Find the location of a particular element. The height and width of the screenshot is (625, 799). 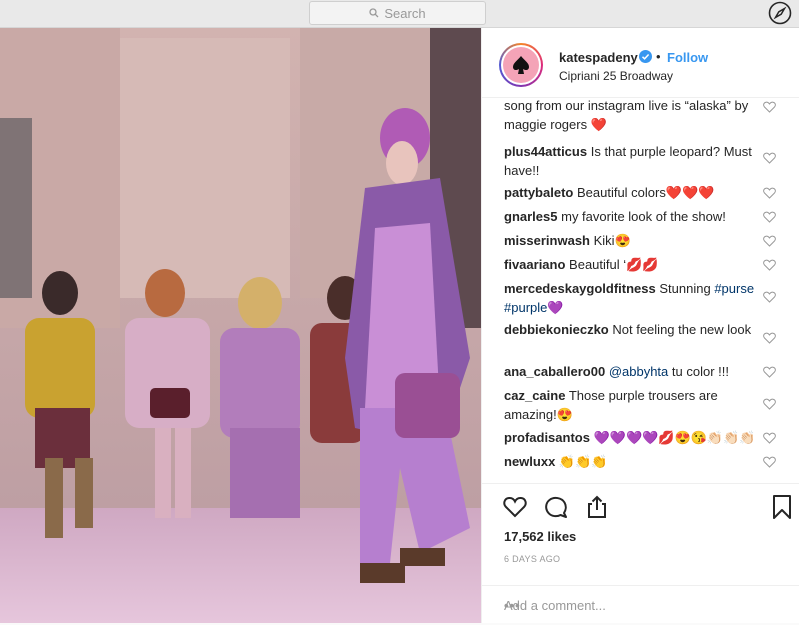

avatar-frame is located at coordinates (521, 65).